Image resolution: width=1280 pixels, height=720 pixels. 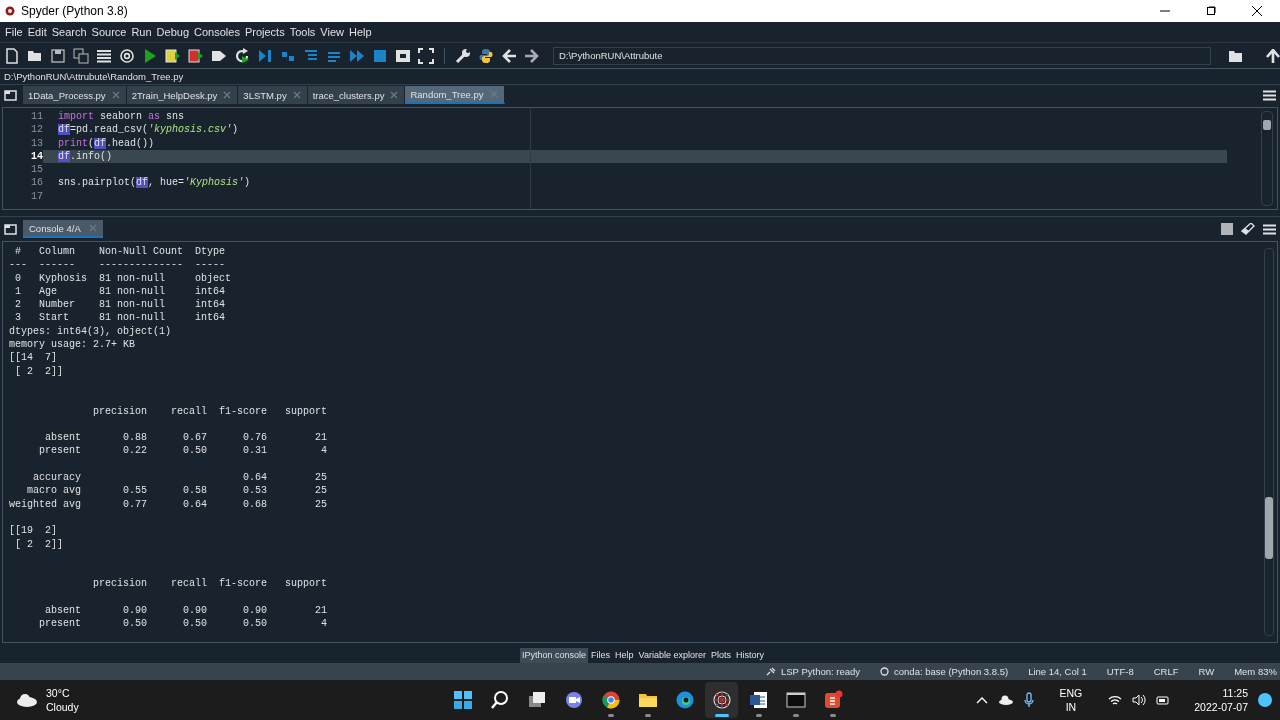 What do you see at coordinates (69, 32) in the screenshot?
I see `menu-item: Search` at bounding box center [69, 32].